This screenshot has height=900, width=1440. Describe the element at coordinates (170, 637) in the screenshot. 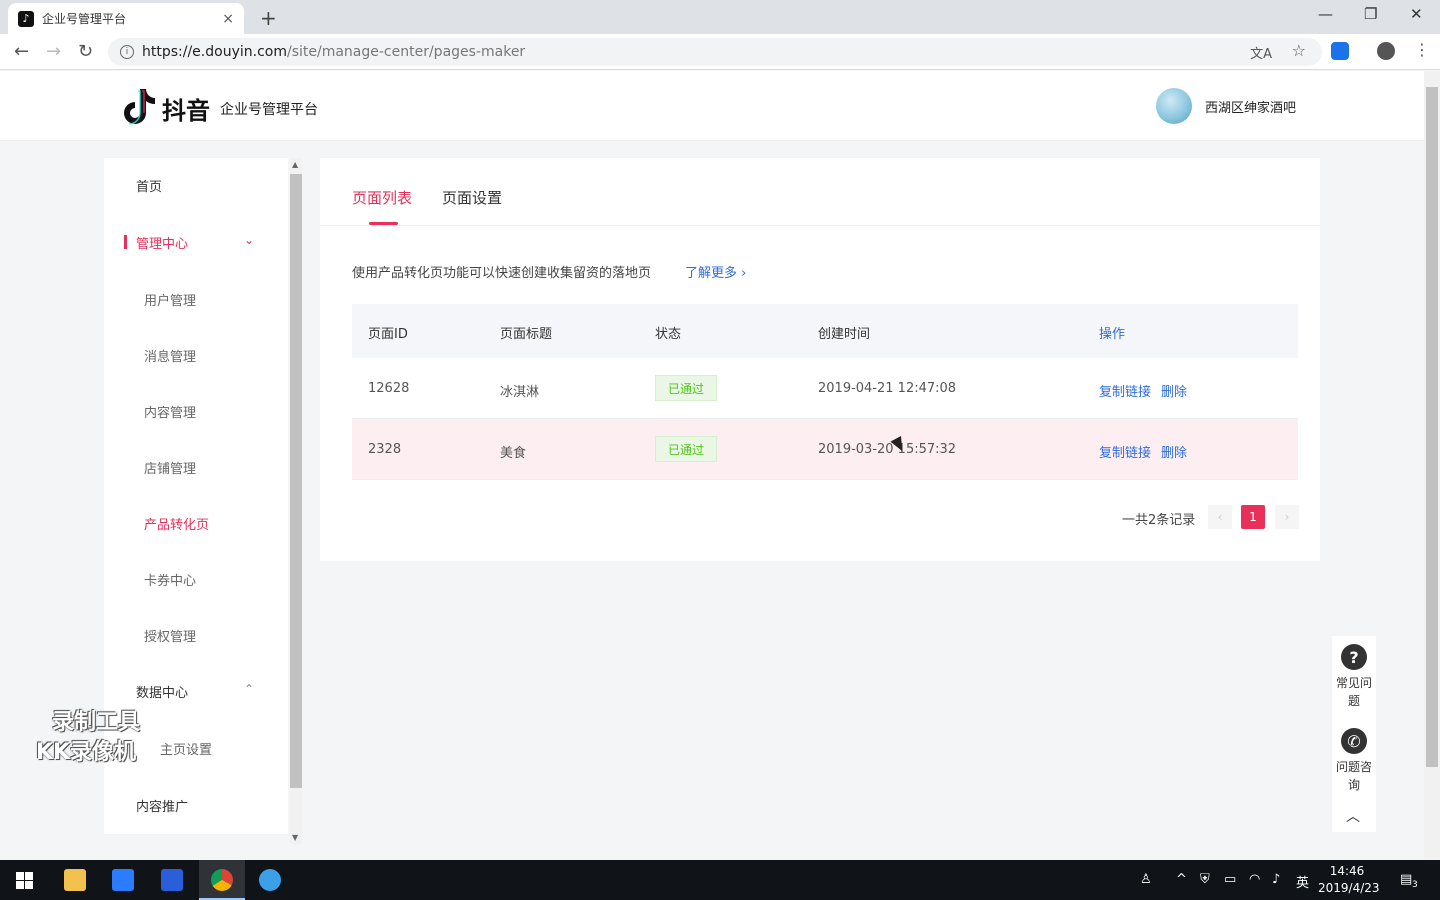

I see `sidebar-item-label: 授权管理` at that location.